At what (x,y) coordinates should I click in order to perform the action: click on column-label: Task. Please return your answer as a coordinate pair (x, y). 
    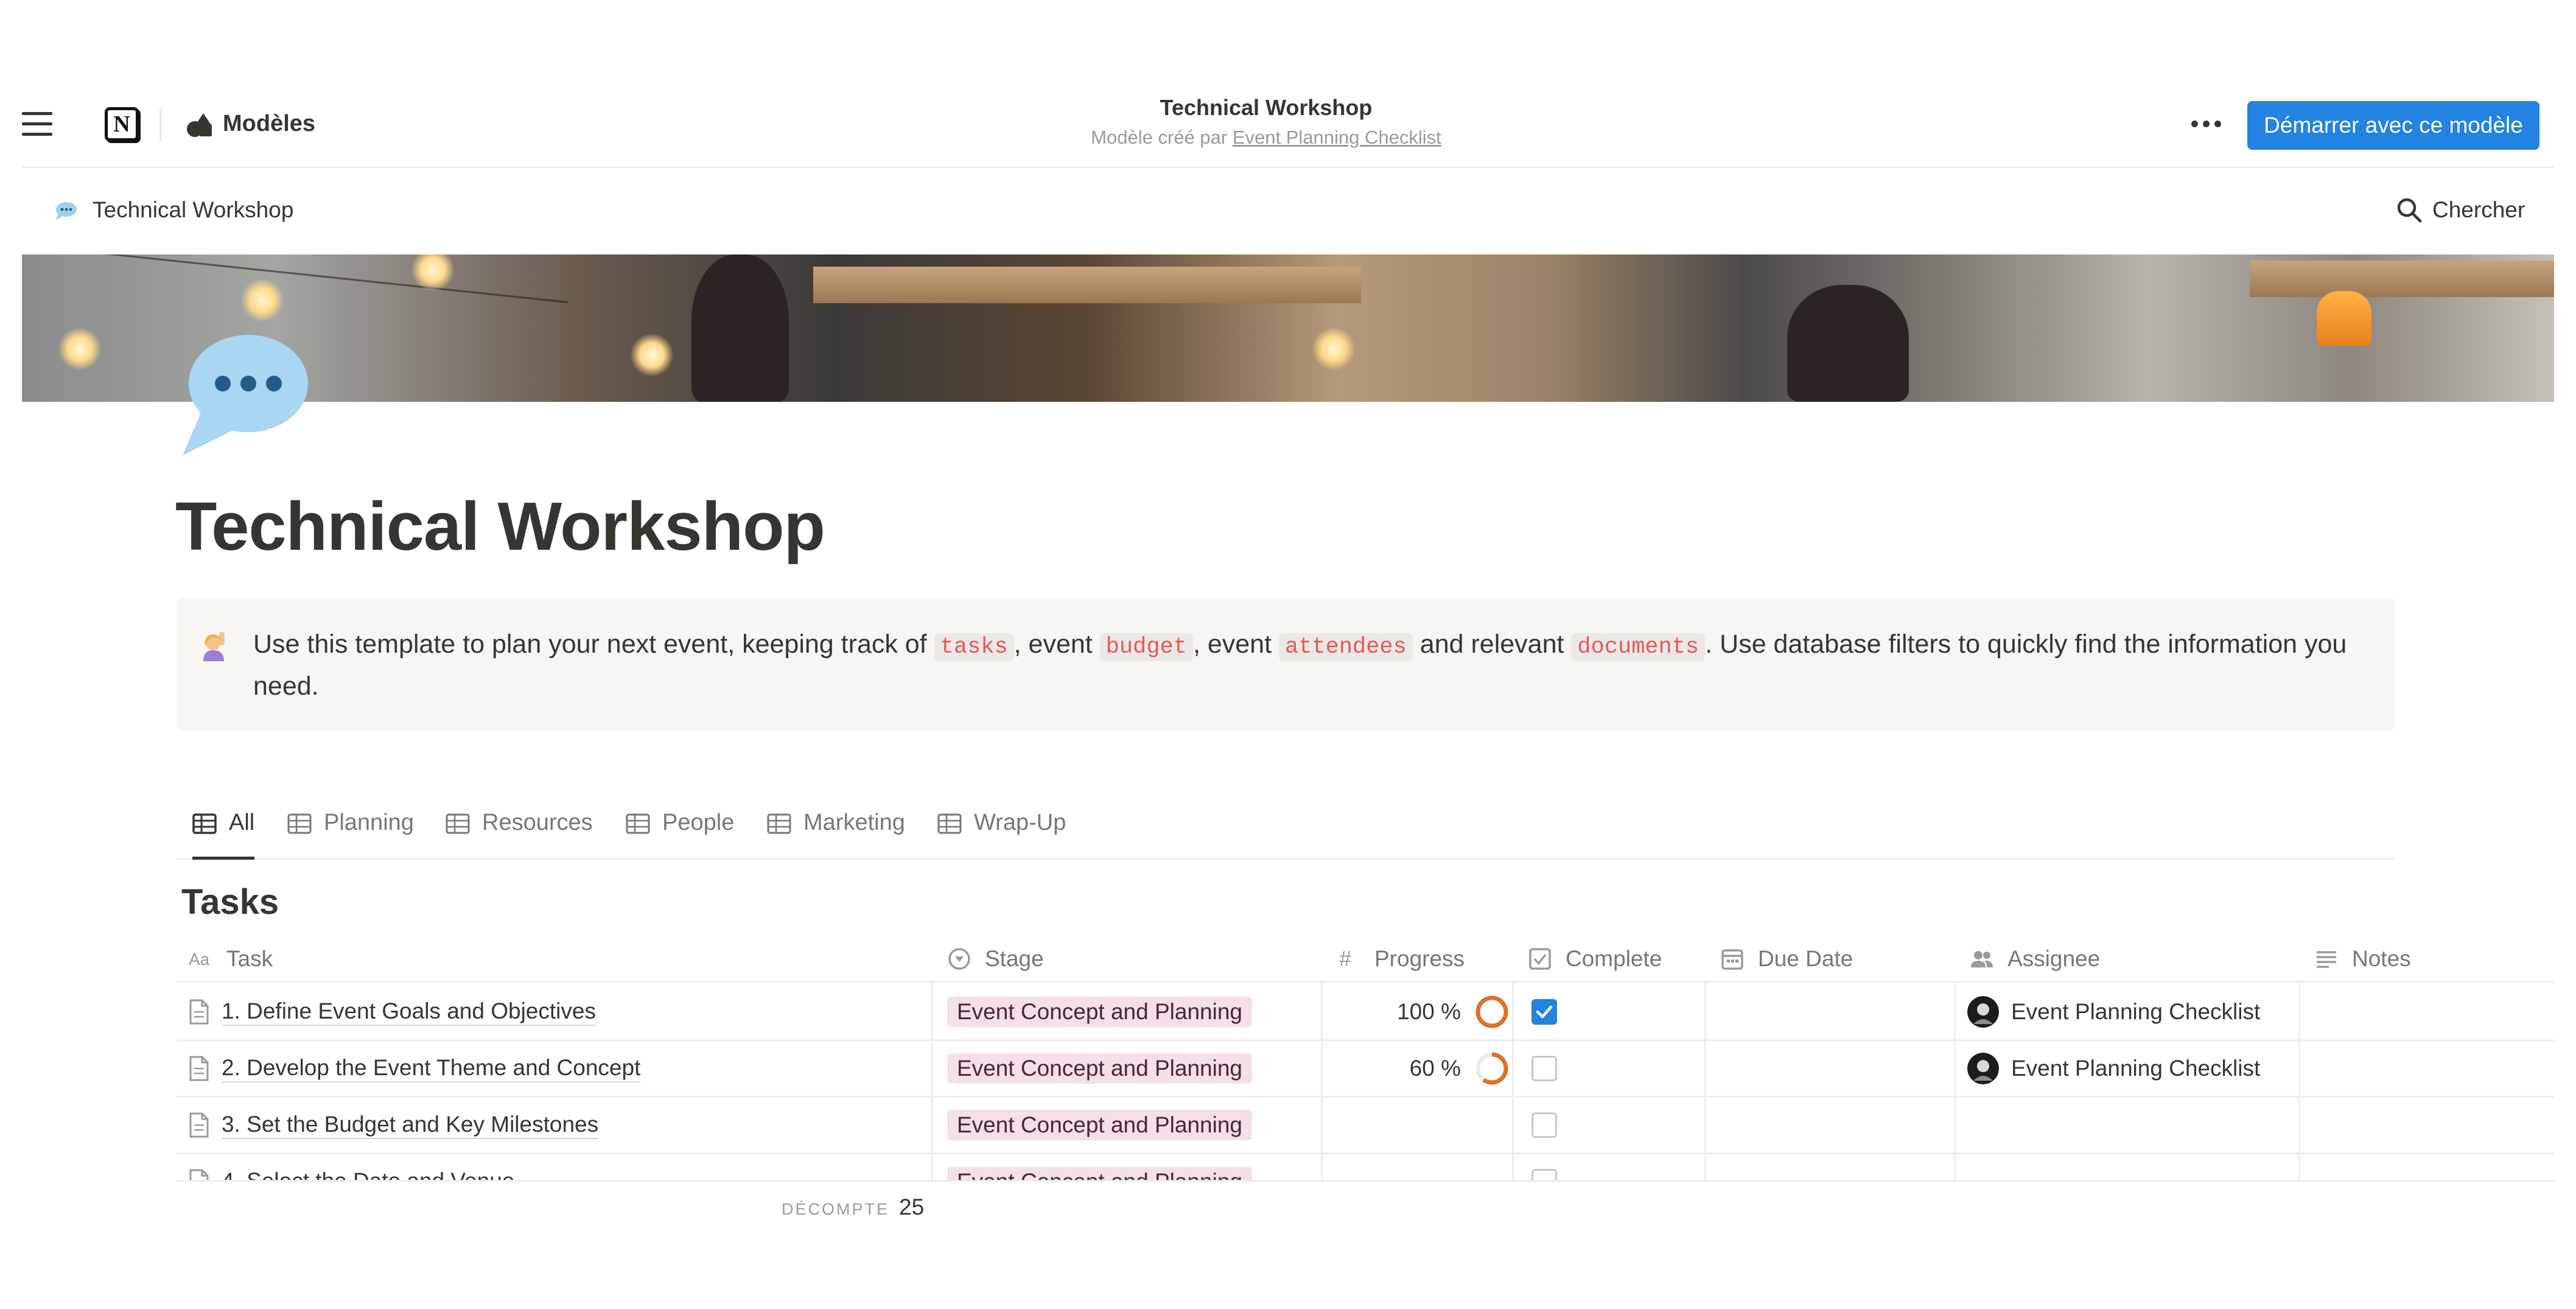
    Looking at the image, I should click on (249, 958).